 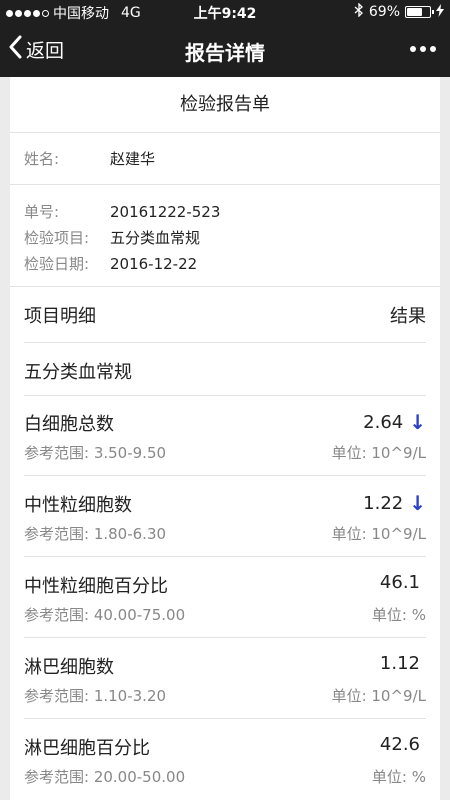 I want to click on test-value: 2.64 ↓, so click(x=394, y=422).